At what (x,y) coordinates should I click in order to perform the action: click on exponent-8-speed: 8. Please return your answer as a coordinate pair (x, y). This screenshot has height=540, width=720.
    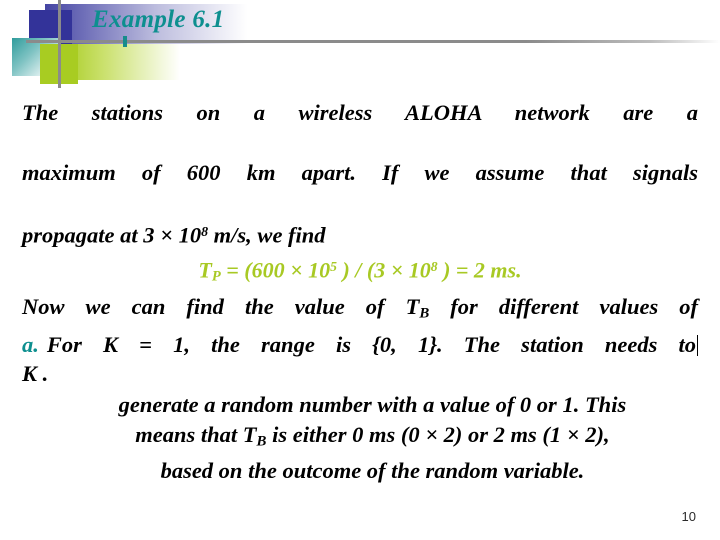
    Looking at the image, I should click on (205, 232).